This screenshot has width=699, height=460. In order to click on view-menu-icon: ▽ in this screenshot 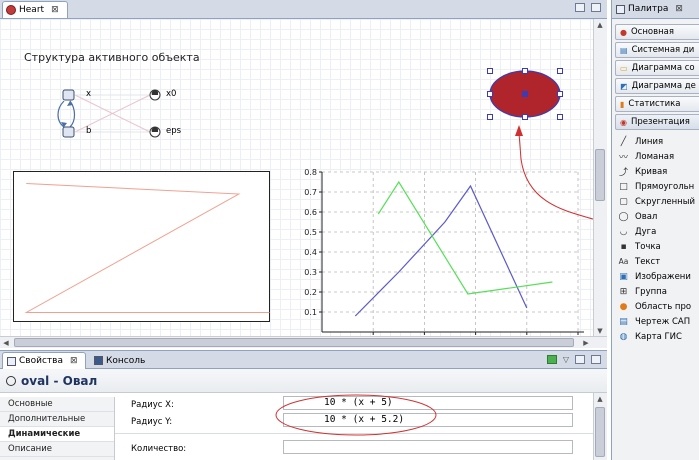, I will do `click(566, 359)`.